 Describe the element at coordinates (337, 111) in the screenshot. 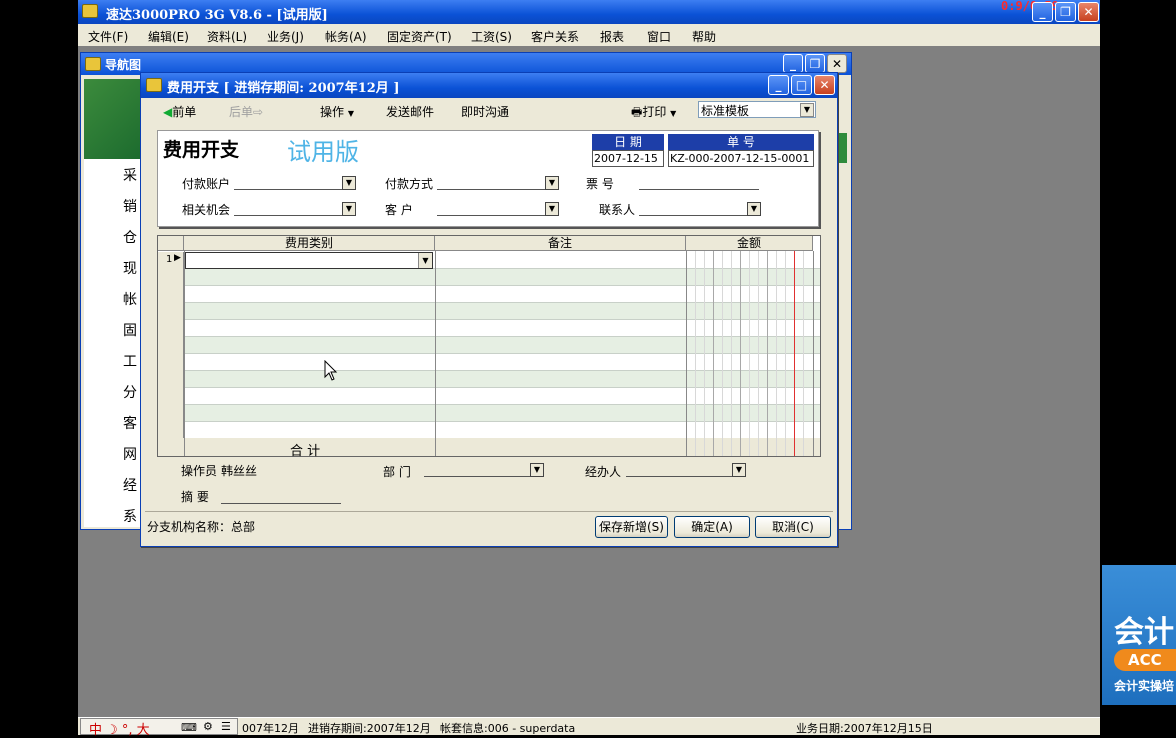

I see `operate-menu: 操作 ▼` at that location.